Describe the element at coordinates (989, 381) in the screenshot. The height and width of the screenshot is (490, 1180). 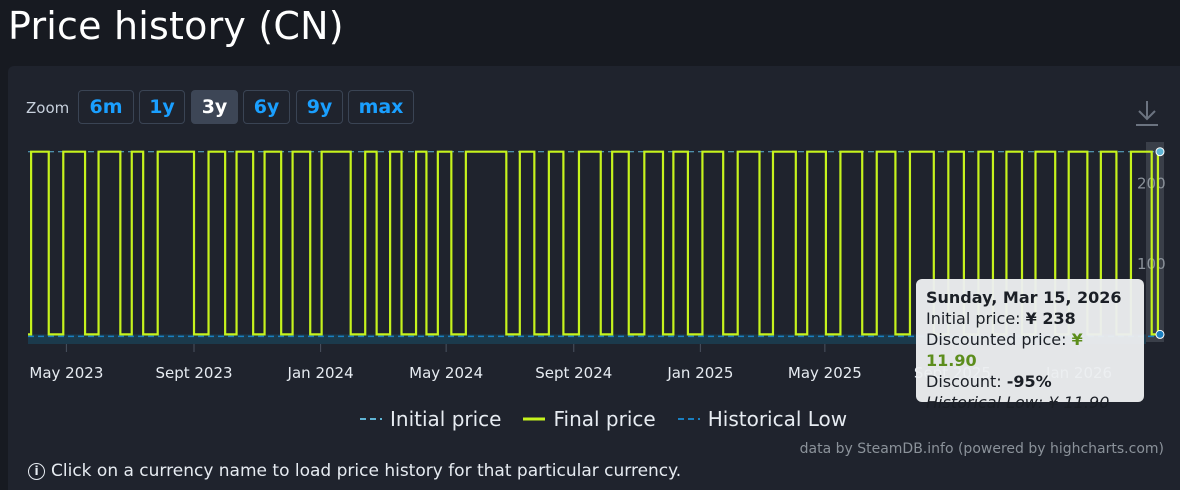
I see `tooltip-discount: Discount: -95%` at that location.